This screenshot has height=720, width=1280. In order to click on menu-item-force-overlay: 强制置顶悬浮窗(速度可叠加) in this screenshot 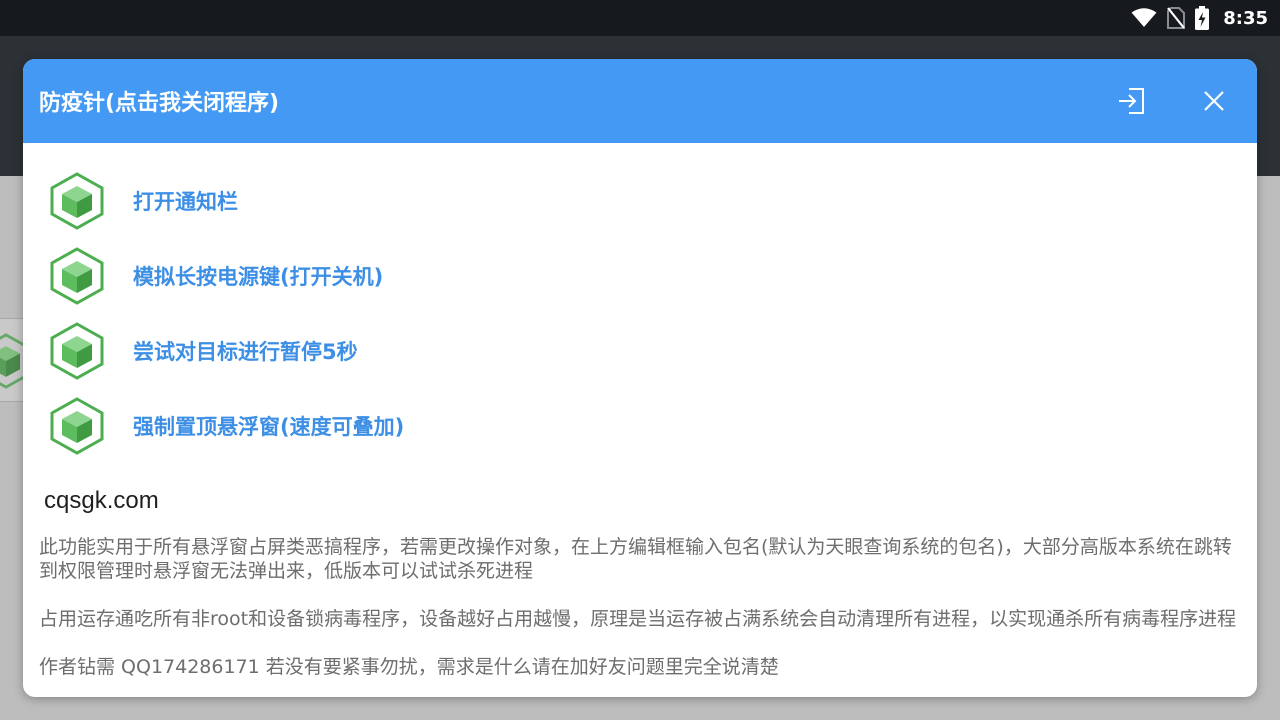, I will do `click(640, 425)`.